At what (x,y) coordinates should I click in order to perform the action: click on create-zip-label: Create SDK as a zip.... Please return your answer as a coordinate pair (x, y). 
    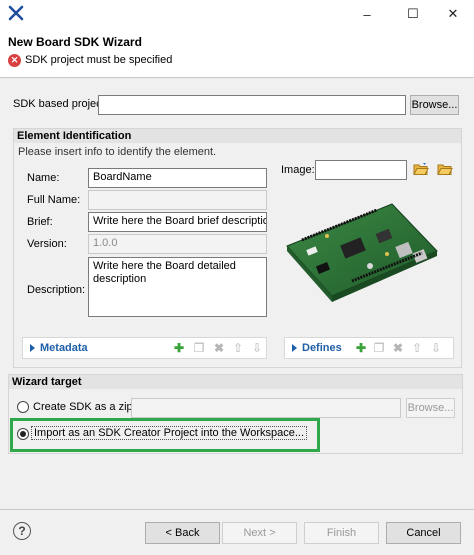
    Looking at the image, I should click on (87, 407).